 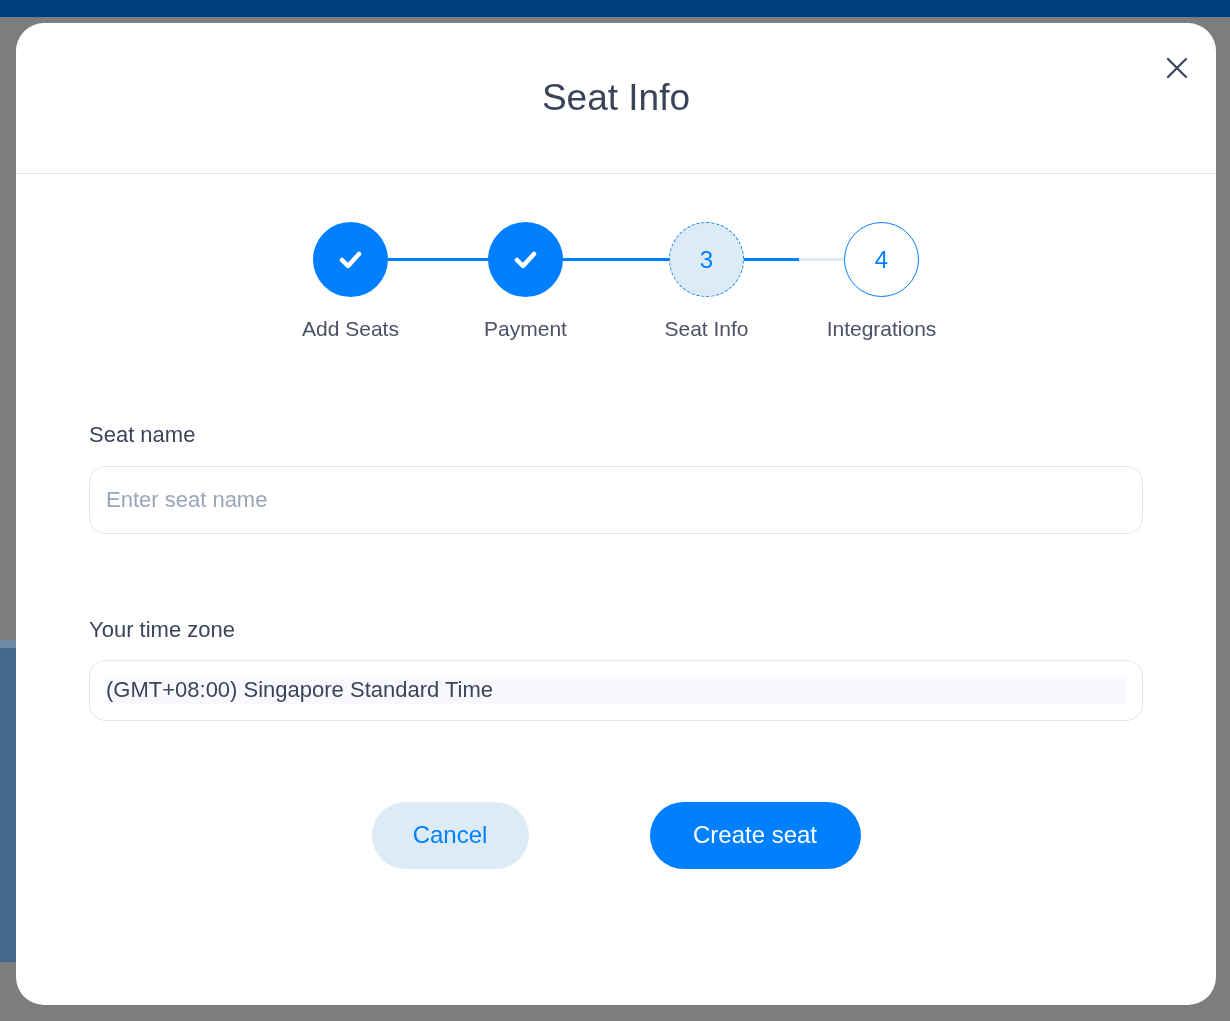 I want to click on timezone-field: (GMT+08:00) Singapore Standard Time, so click(x=616, y=690).